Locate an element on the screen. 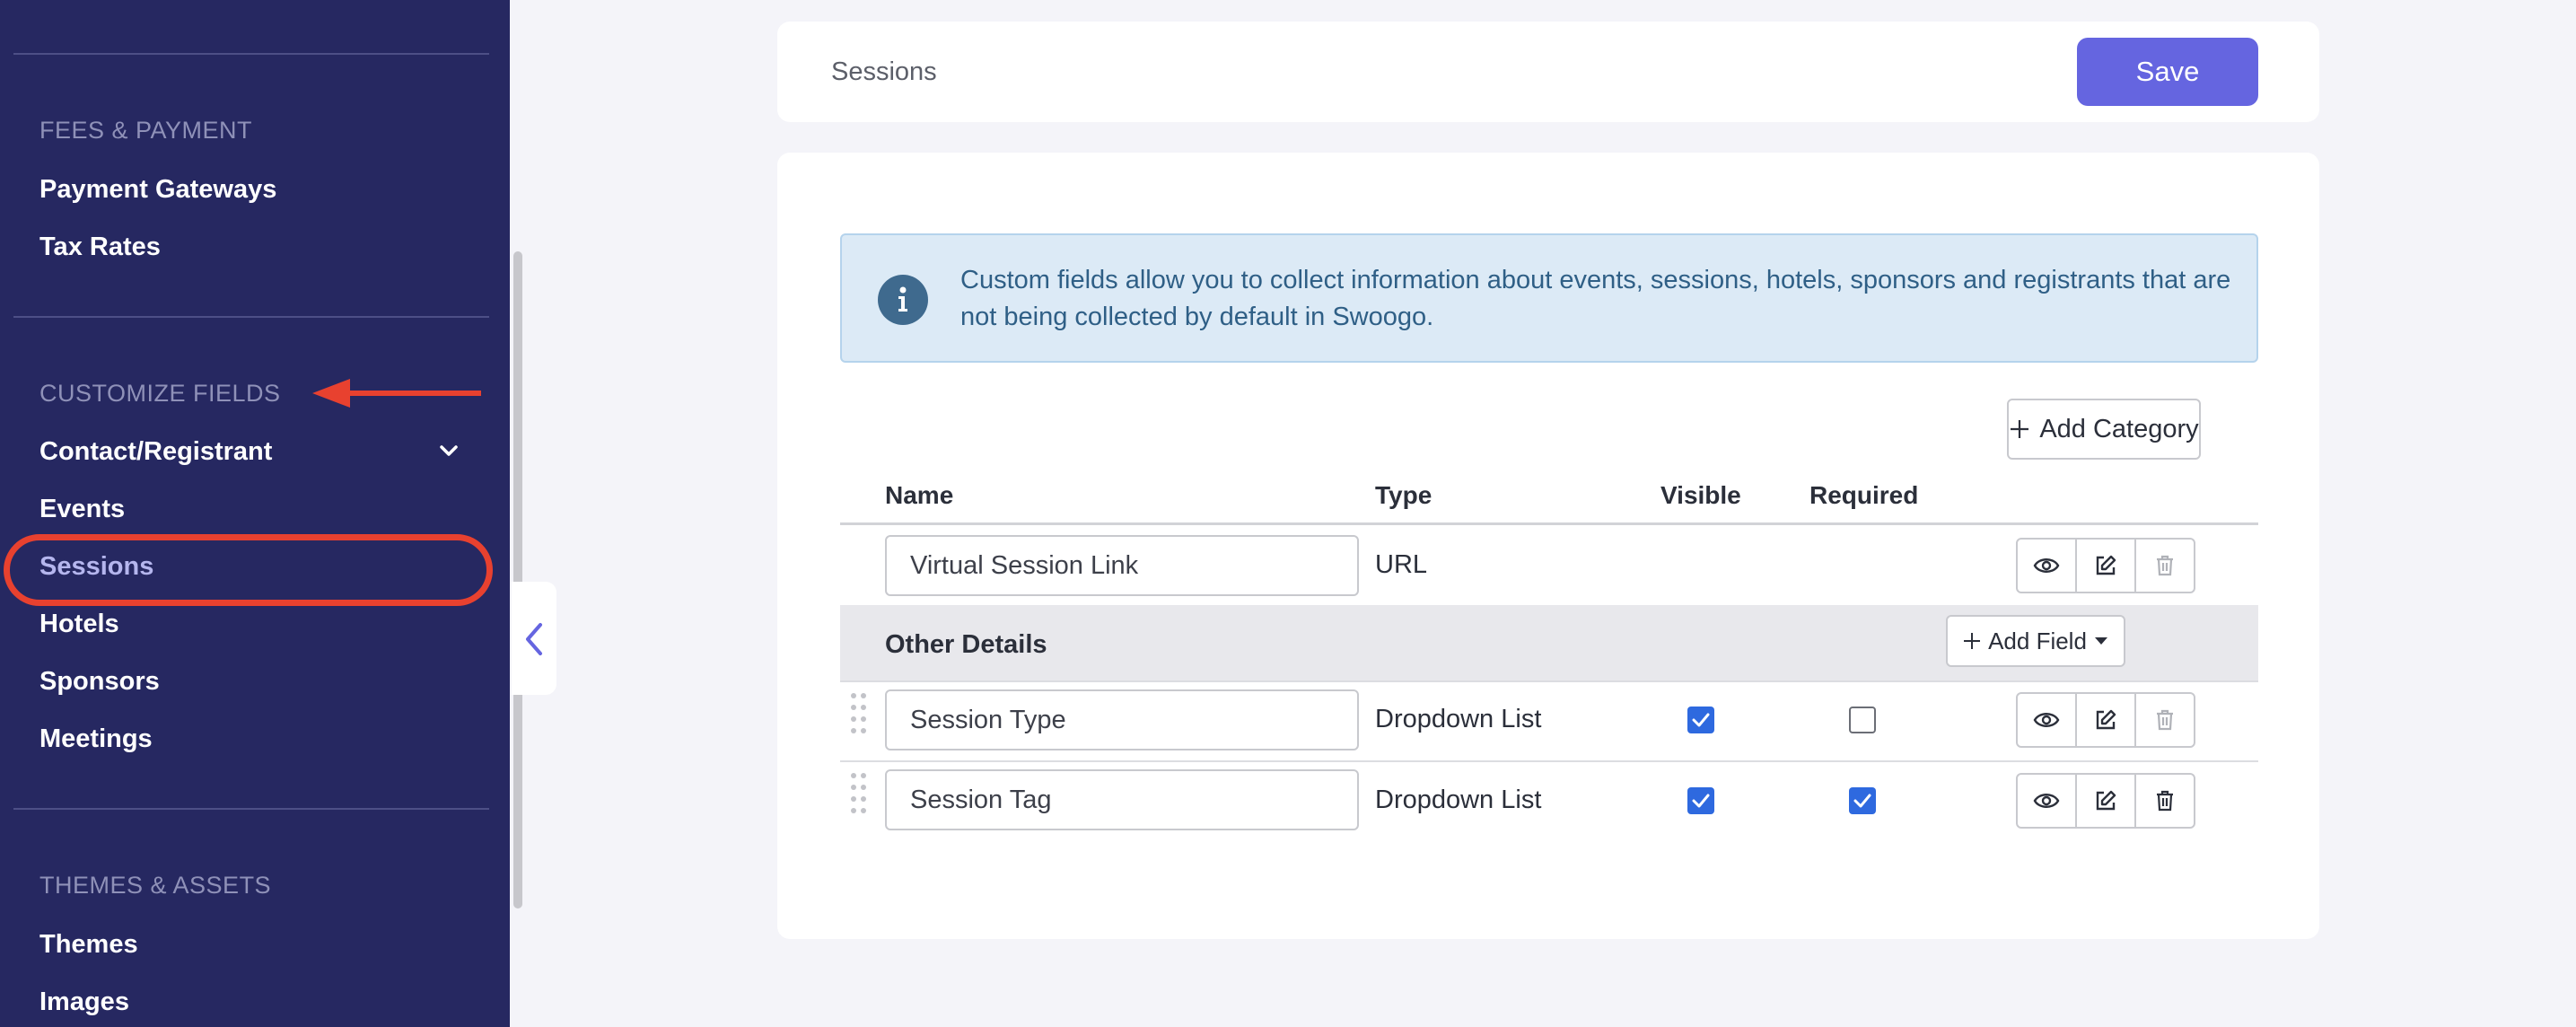  caret-down-icon is located at coordinates (2100, 641).